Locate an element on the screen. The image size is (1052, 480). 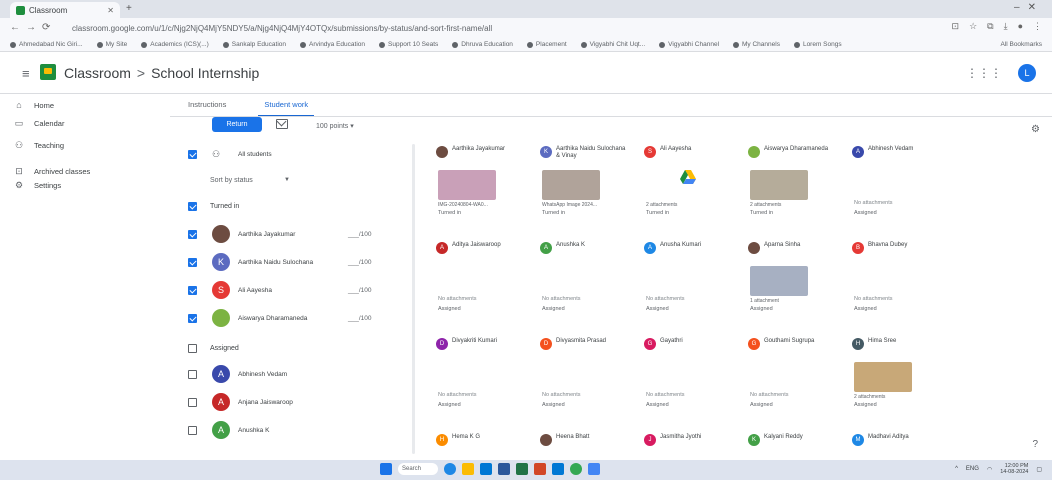
window-controls: –✕ is located at coordinates (1029, 7).